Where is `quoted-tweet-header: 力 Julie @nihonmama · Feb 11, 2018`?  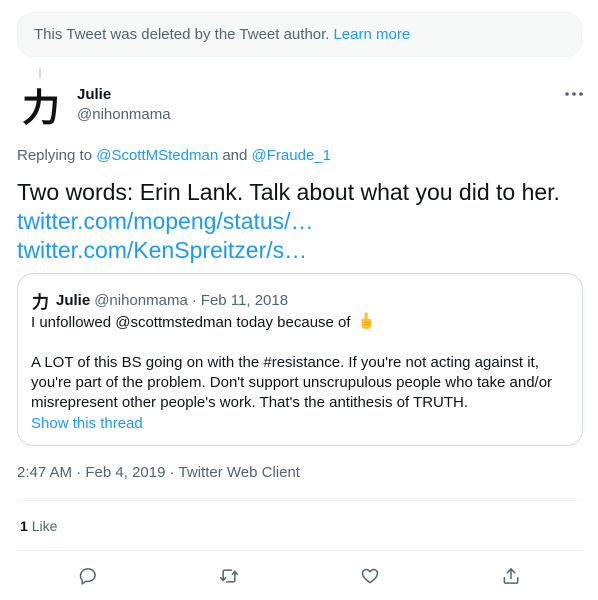 quoted-tweet-header: 力 Julie @nihonmama · Feb 11, 2018 is located at coordinates (160, 300).